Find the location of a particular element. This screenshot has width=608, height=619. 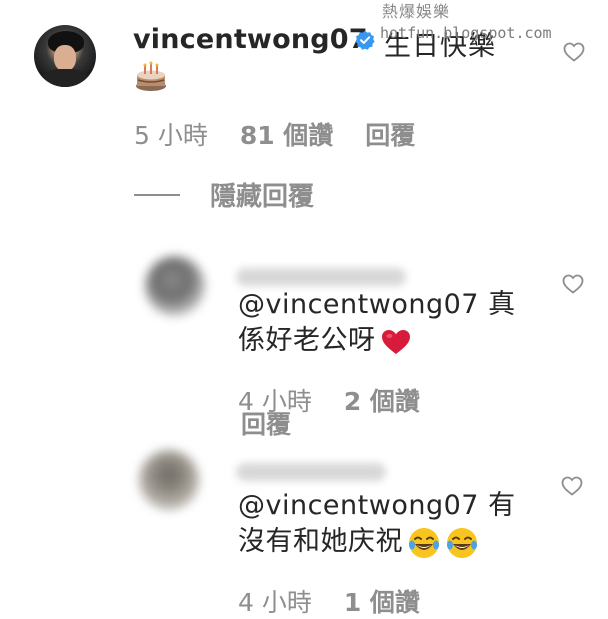

verified-badge-icon is located at coordinates (365, 40).